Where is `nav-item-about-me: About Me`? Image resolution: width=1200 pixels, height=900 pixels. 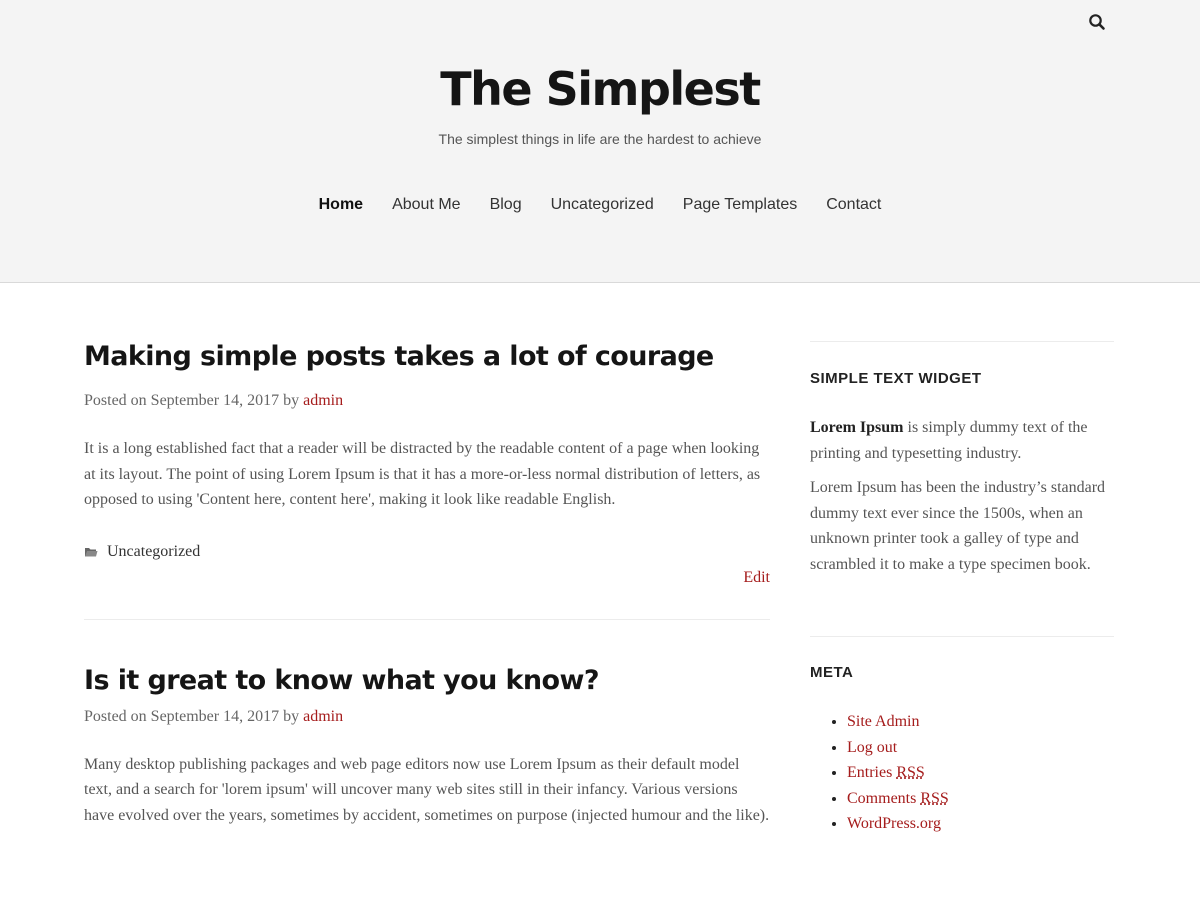 nav-item-about-me: About Me is located at coordinates (426, 205).